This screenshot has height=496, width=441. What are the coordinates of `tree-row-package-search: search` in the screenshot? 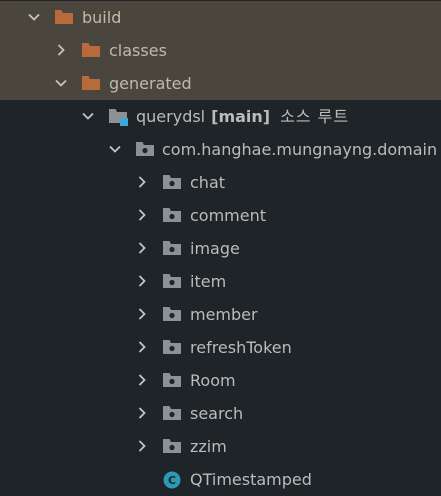 It's located at (220, 413).